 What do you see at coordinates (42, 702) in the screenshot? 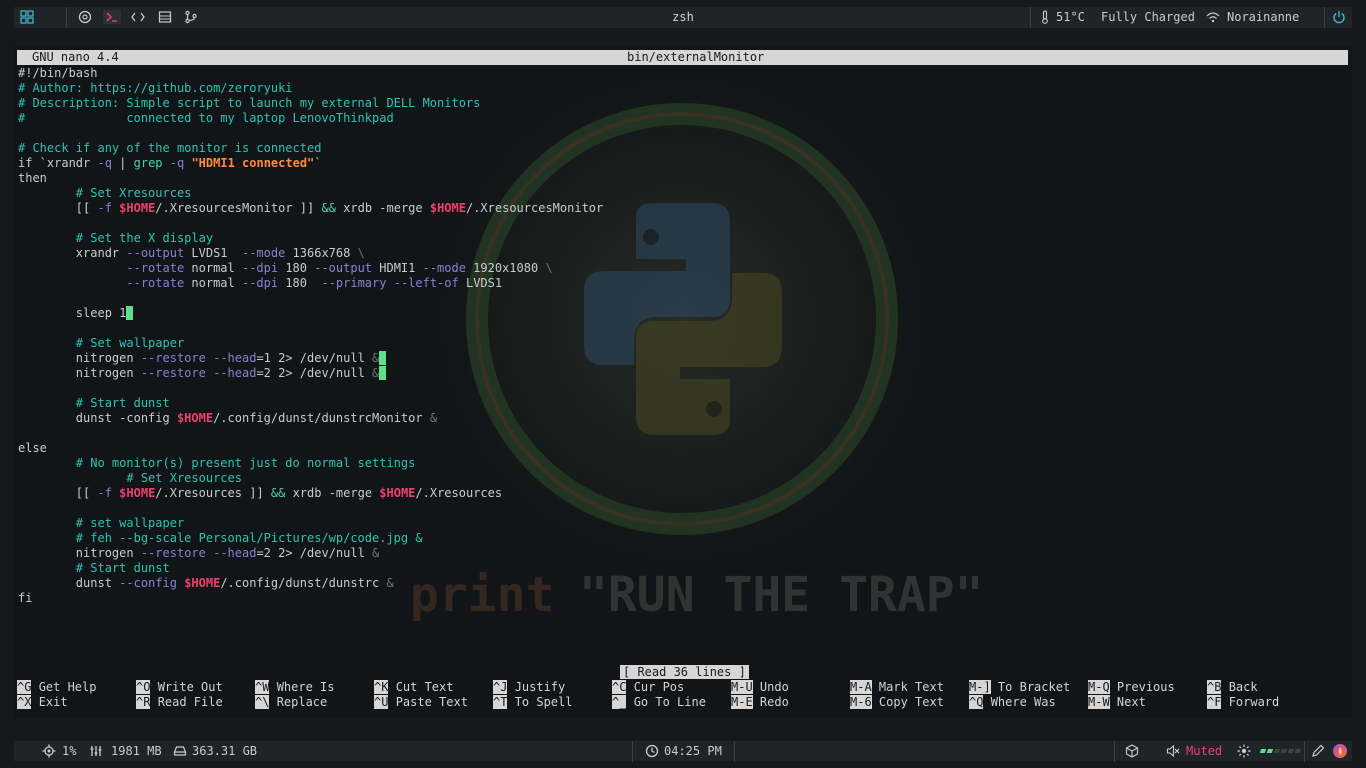
I see `shortcut-item: ^X Exit` at bounding box center [42, 702].